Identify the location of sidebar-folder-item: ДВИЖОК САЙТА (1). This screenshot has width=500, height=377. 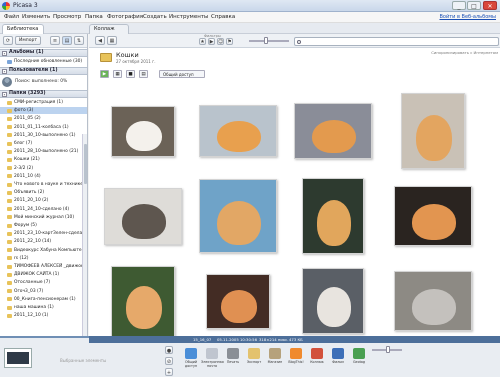
(43, 274).